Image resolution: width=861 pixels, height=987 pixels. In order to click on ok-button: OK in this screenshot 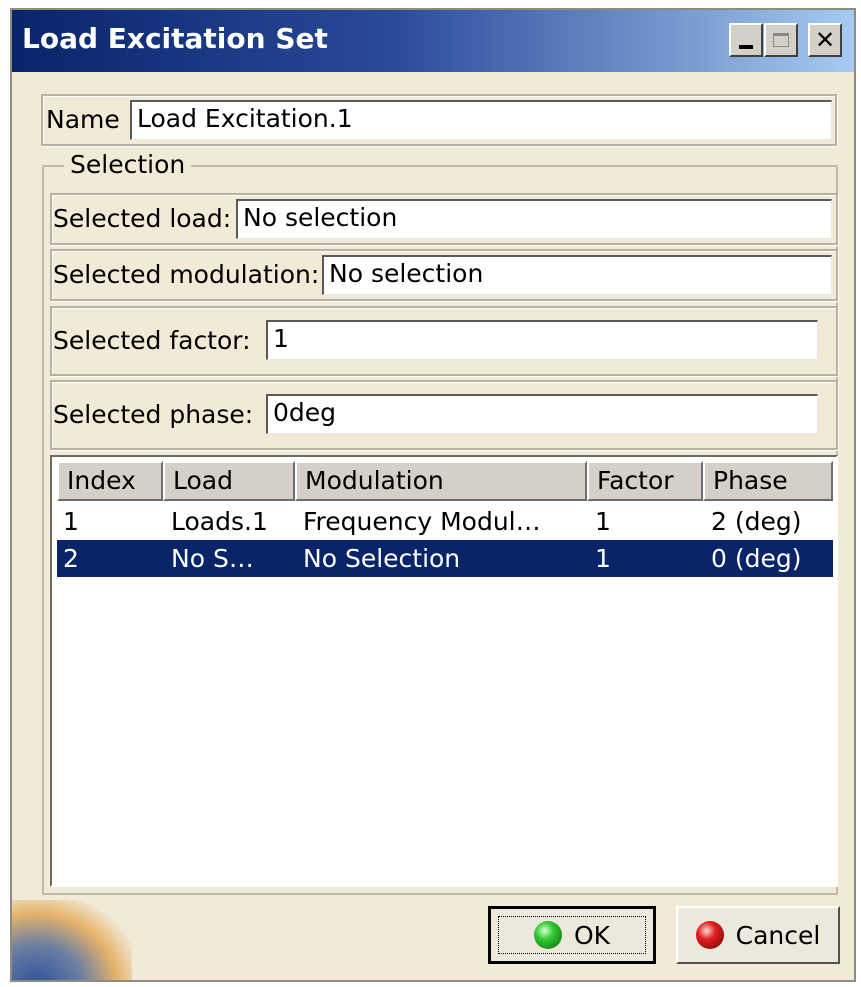, I will do `click(572, 935)`.